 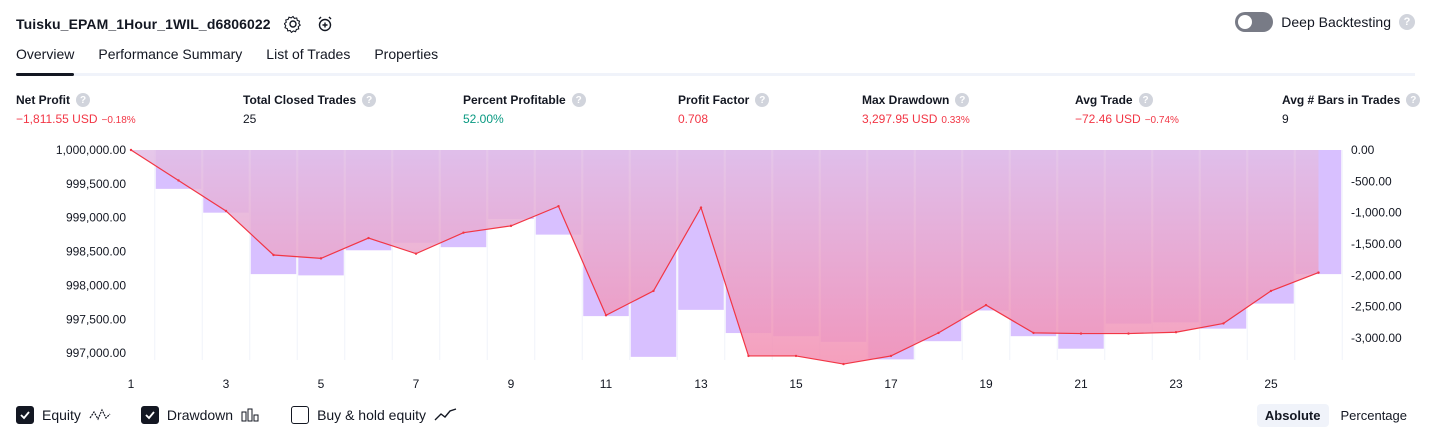 What do you see at coordinates (325, 24) in the screenshot?
I see `add-alert-icon` at bounding box center [325, 24].